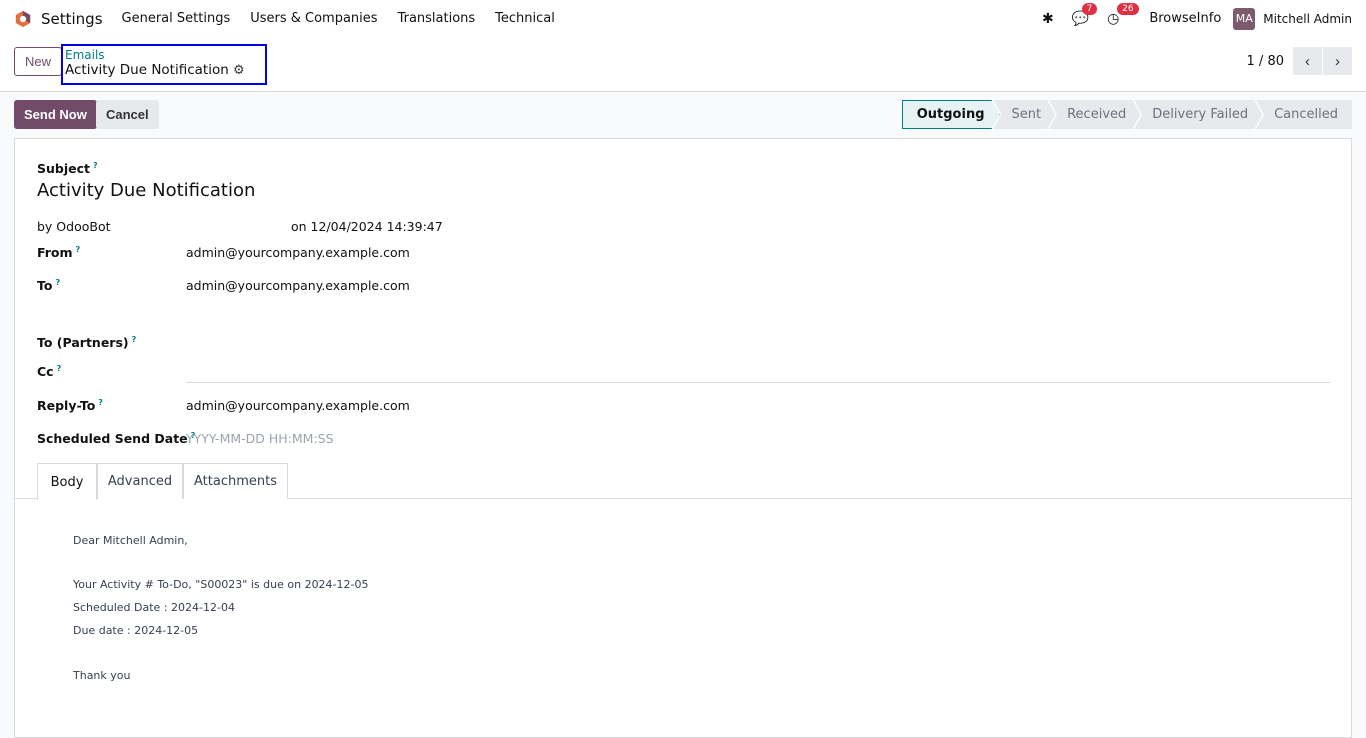 This screenshot has width=1366, height=738. What do you see at coordinates (367, 226) in the screenshot?
I see `date: on 12/04/2024 14:39:47` at bounding box center [367, 226].